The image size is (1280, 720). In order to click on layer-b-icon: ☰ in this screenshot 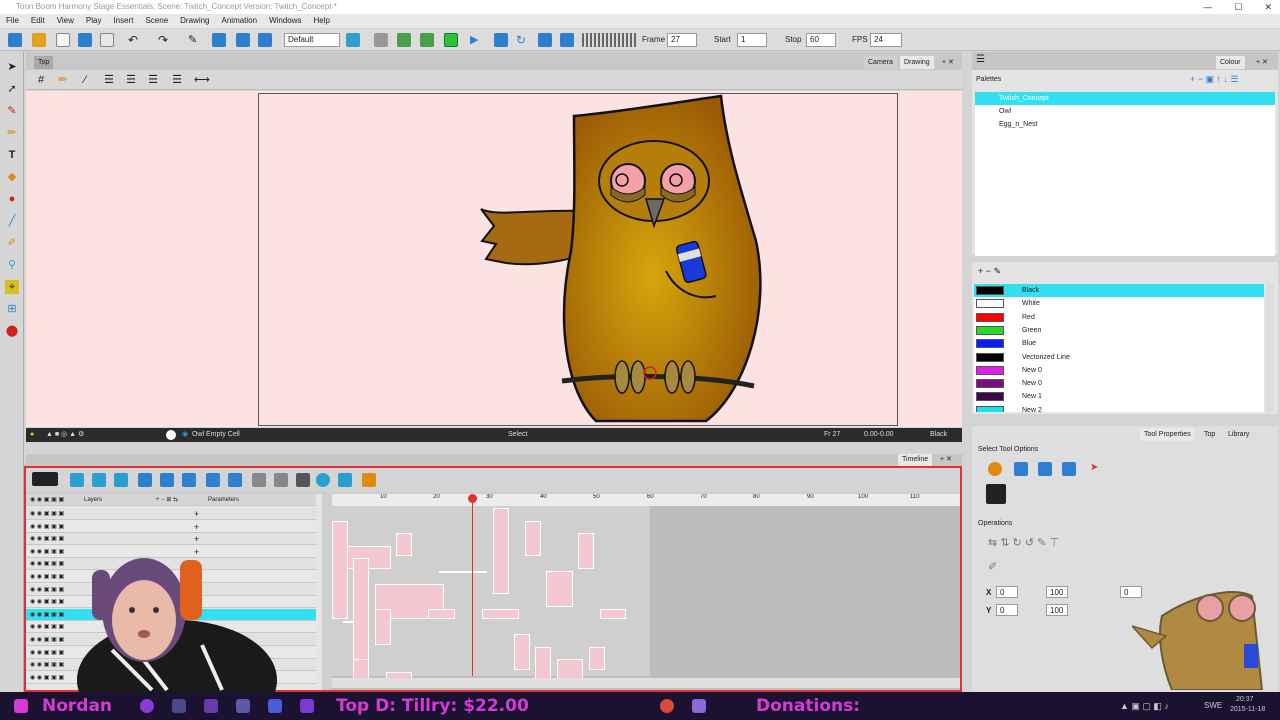, I will do `click(131, 80)`.